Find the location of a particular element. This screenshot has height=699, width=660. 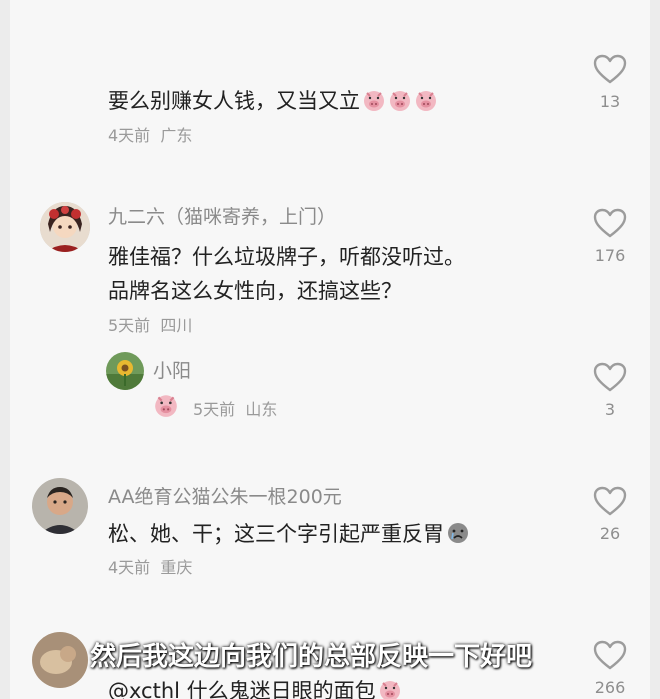

video-subtitle: 然后我这边向我们的总部反映一下好吧 is located at coordinates (311, 657).